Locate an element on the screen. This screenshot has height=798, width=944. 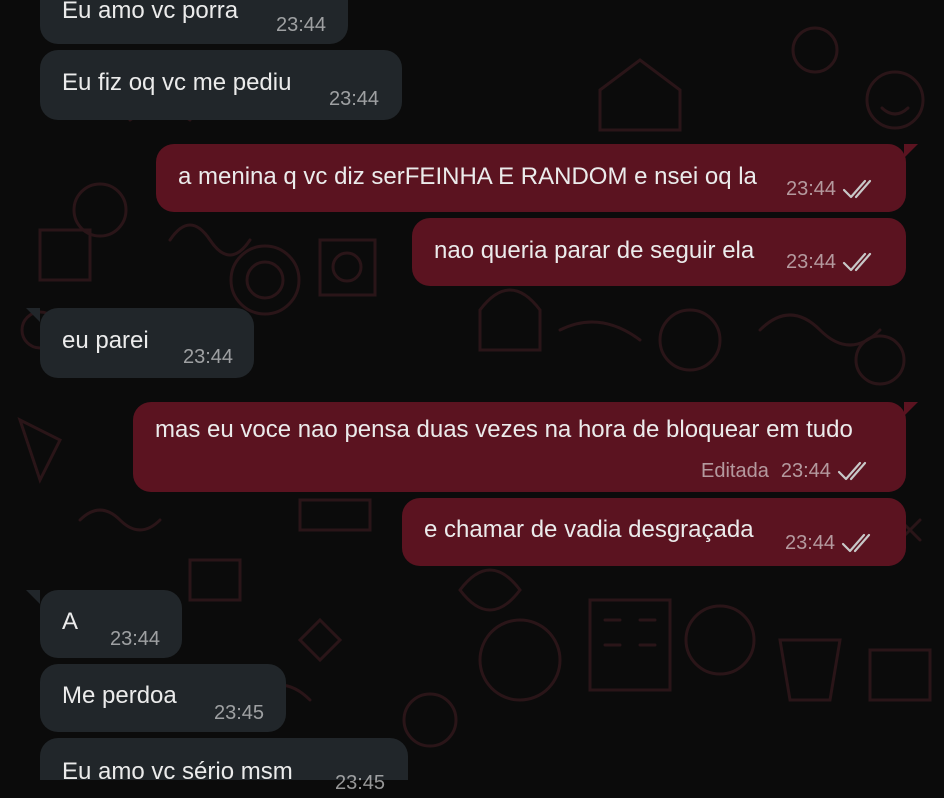
message-text: Eu amo vc sério msm is located at coordinates (177, 771).